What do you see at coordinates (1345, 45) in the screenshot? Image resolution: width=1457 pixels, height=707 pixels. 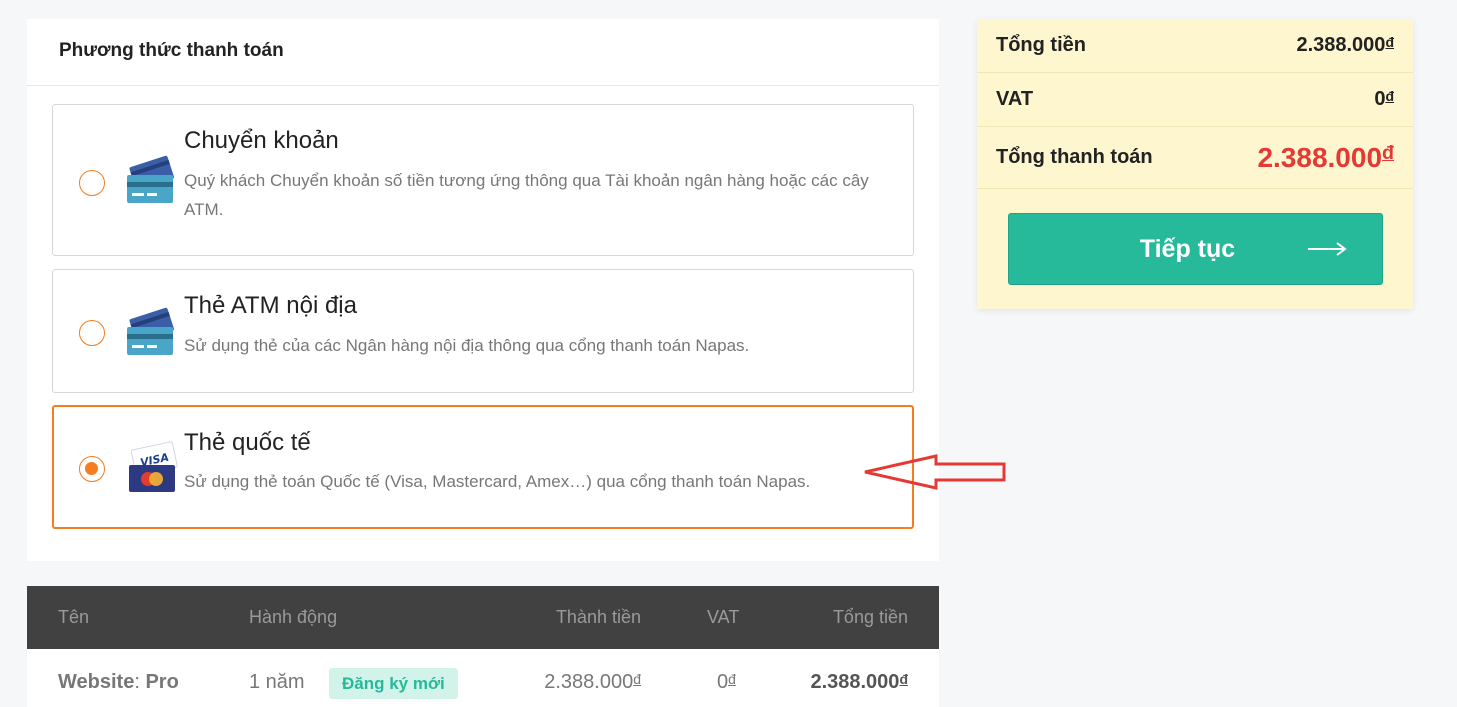 I see `subtotal-value: 2.388.000đ` at bounding box center [1345, 45].